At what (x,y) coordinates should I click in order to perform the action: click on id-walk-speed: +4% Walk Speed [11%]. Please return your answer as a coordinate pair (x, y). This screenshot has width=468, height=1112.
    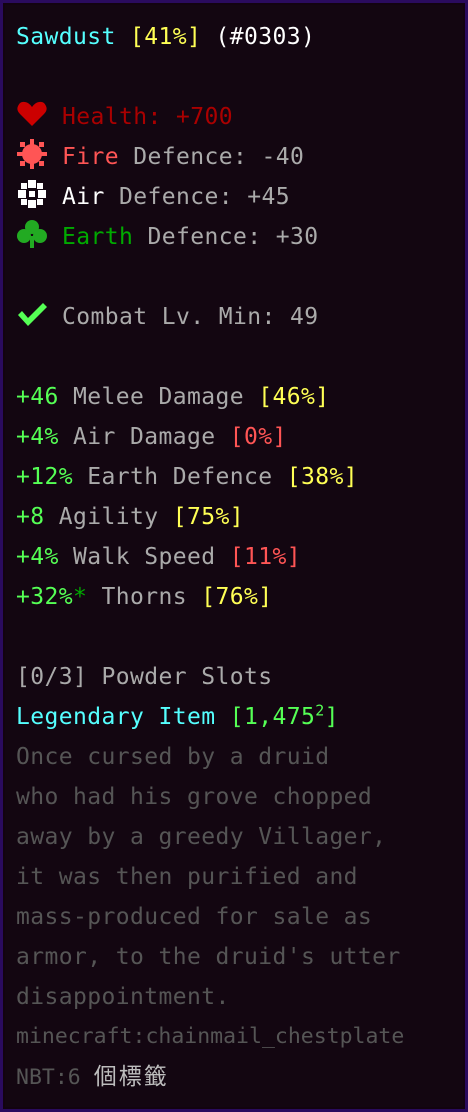
    Looking at the image, I should click on (240, 557).